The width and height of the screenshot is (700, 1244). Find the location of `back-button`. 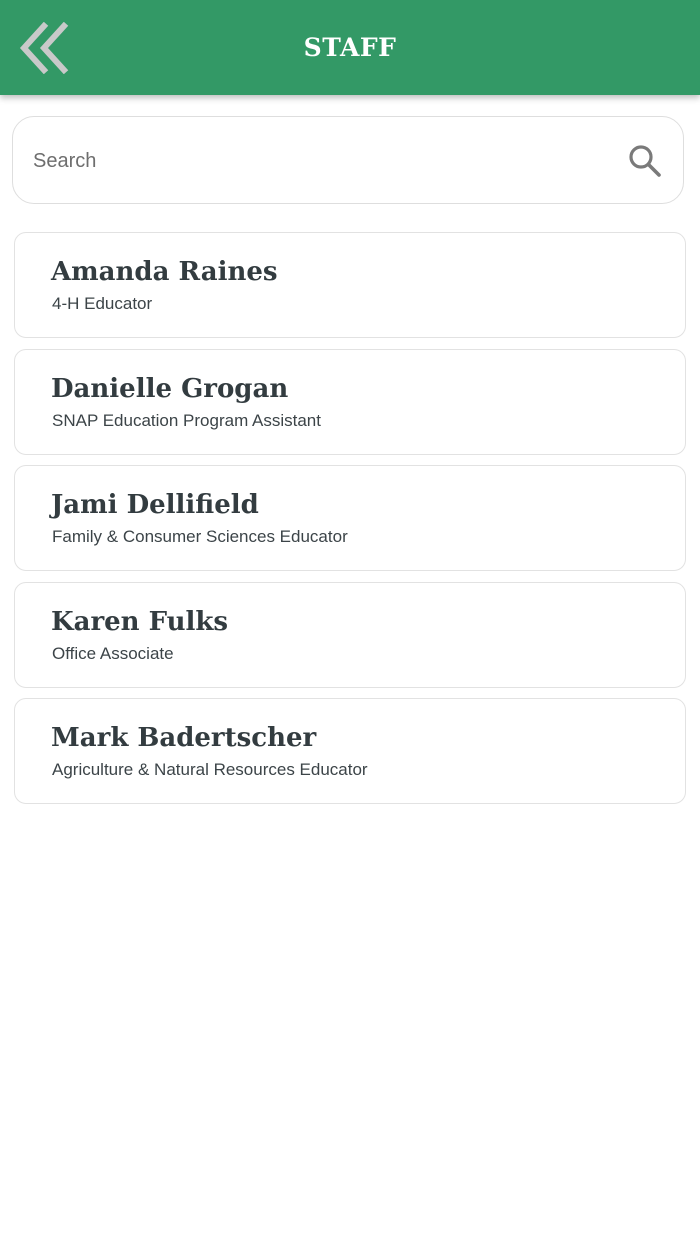

back-button is located at coordinates (44, 48).